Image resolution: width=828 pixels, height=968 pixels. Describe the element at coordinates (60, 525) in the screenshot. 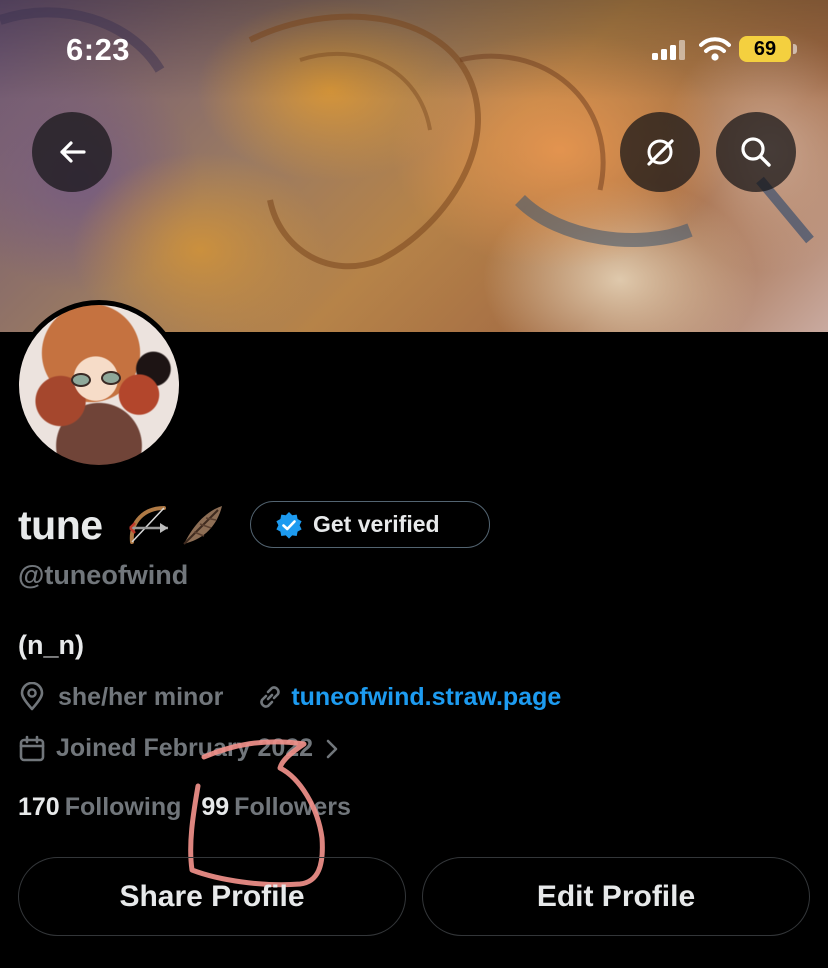

I see `display-name: tune` at that location.